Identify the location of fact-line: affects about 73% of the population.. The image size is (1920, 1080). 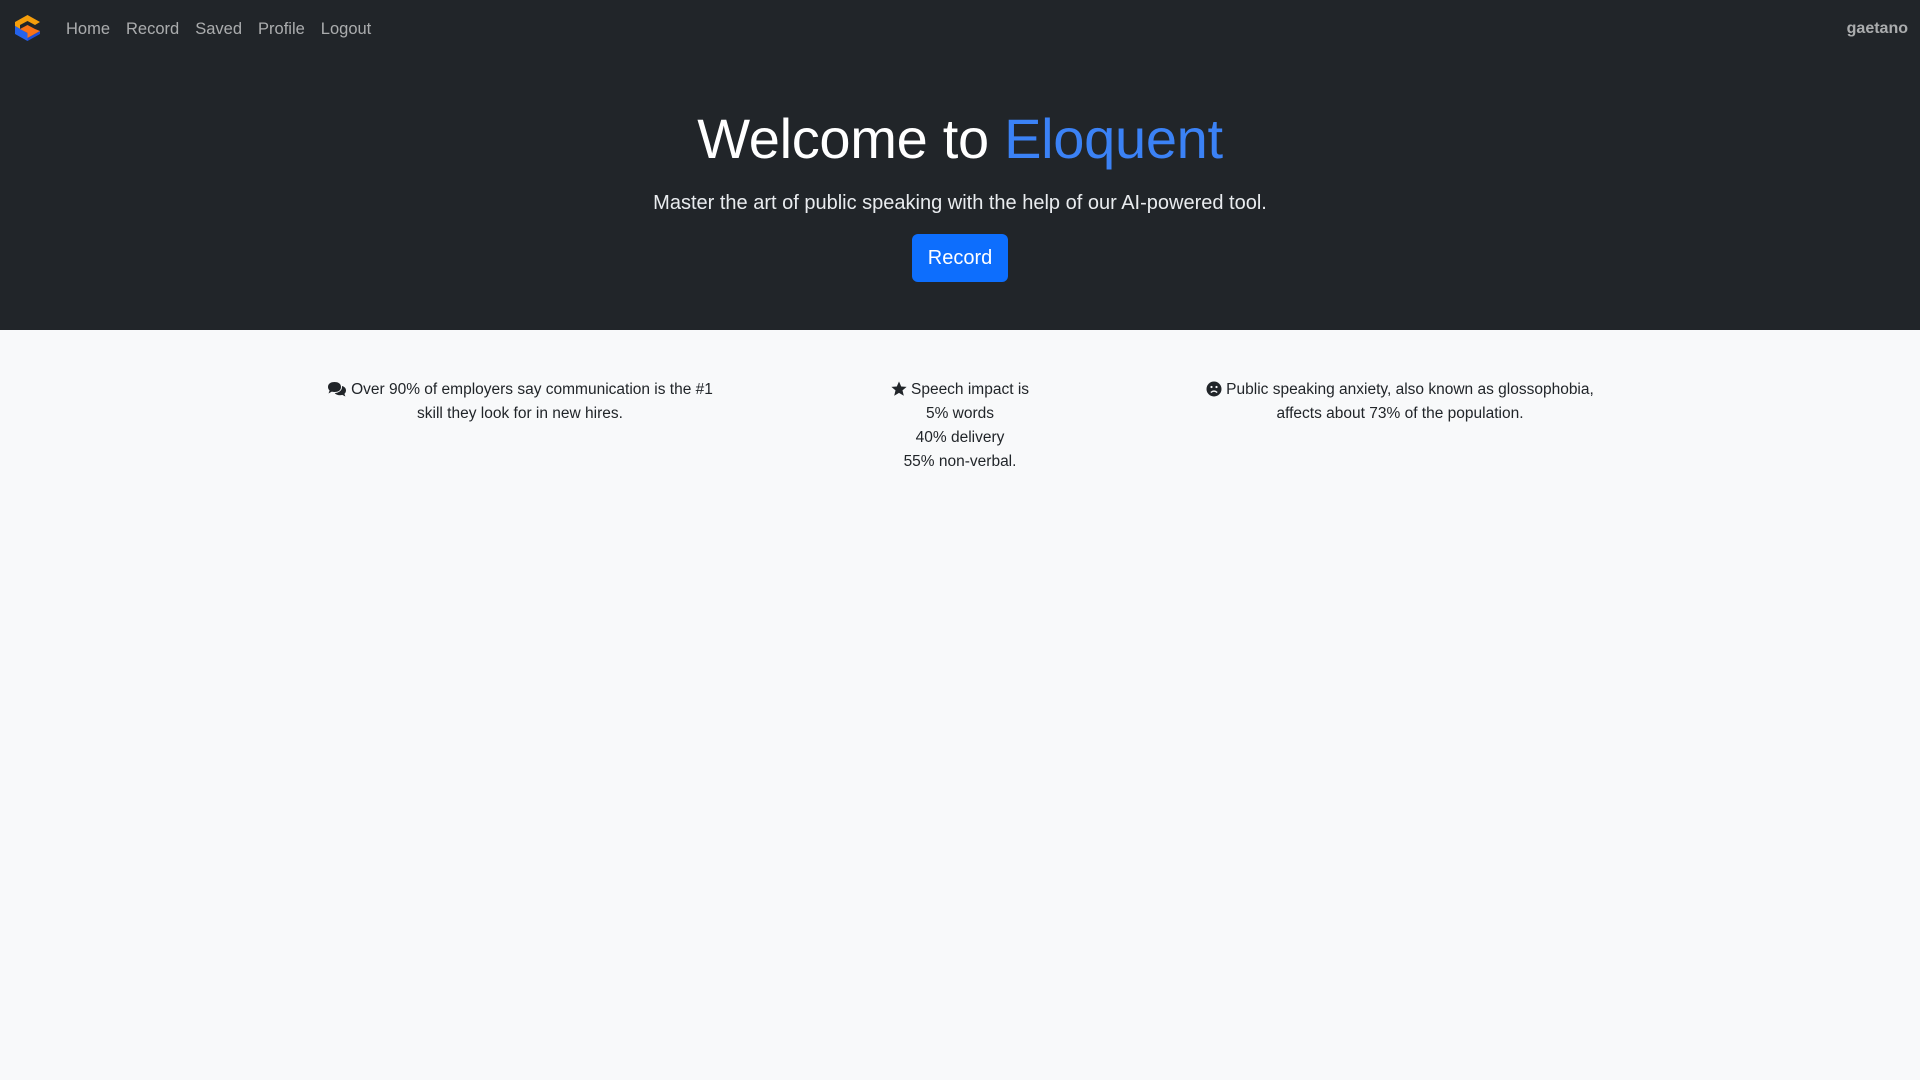
(1400, 413).